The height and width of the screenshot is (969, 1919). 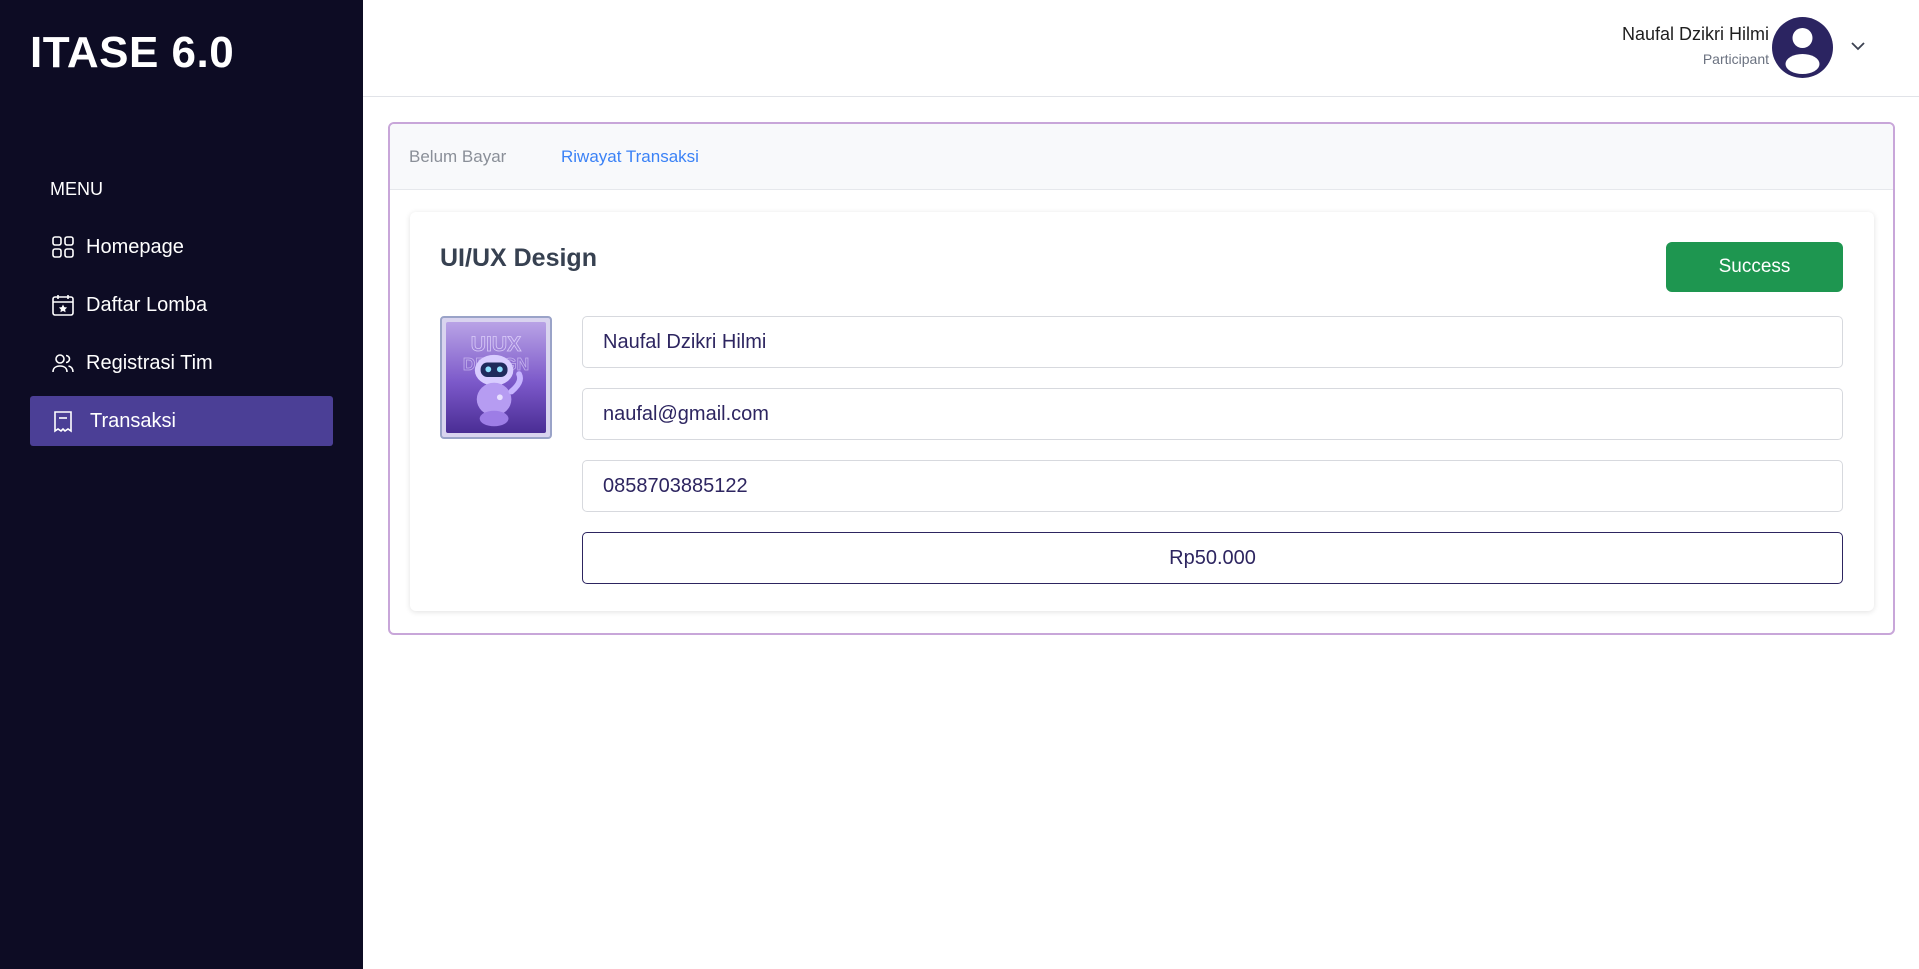 What do you see at coordinates (1212, 414) in the screenshot?
I see `email-field: naufal@gmail.com` at bounding box center [1212, 414].